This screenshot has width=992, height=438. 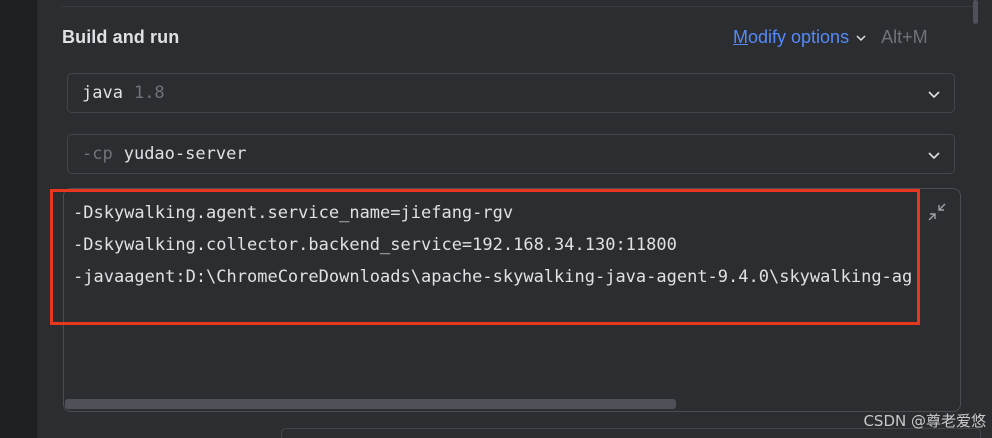 What do you see at coordinates (937, 212) in the screenshot?
I see `collapse-icon` at bounding box center [937, 212].